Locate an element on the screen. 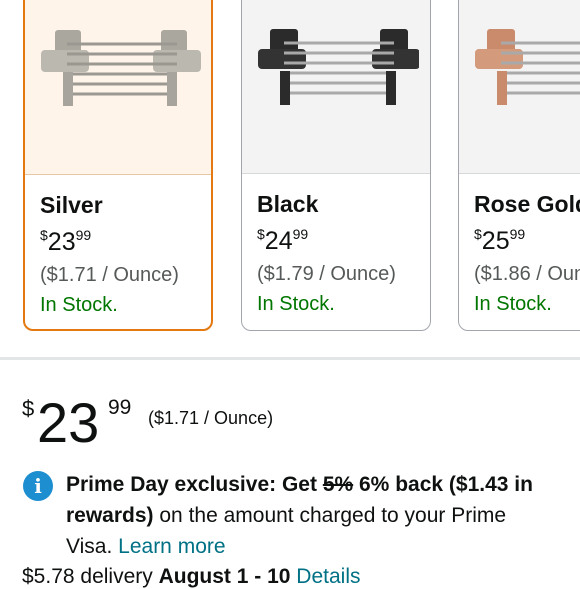  learn-more-link: Learn more is located at coordinates (171, 546).